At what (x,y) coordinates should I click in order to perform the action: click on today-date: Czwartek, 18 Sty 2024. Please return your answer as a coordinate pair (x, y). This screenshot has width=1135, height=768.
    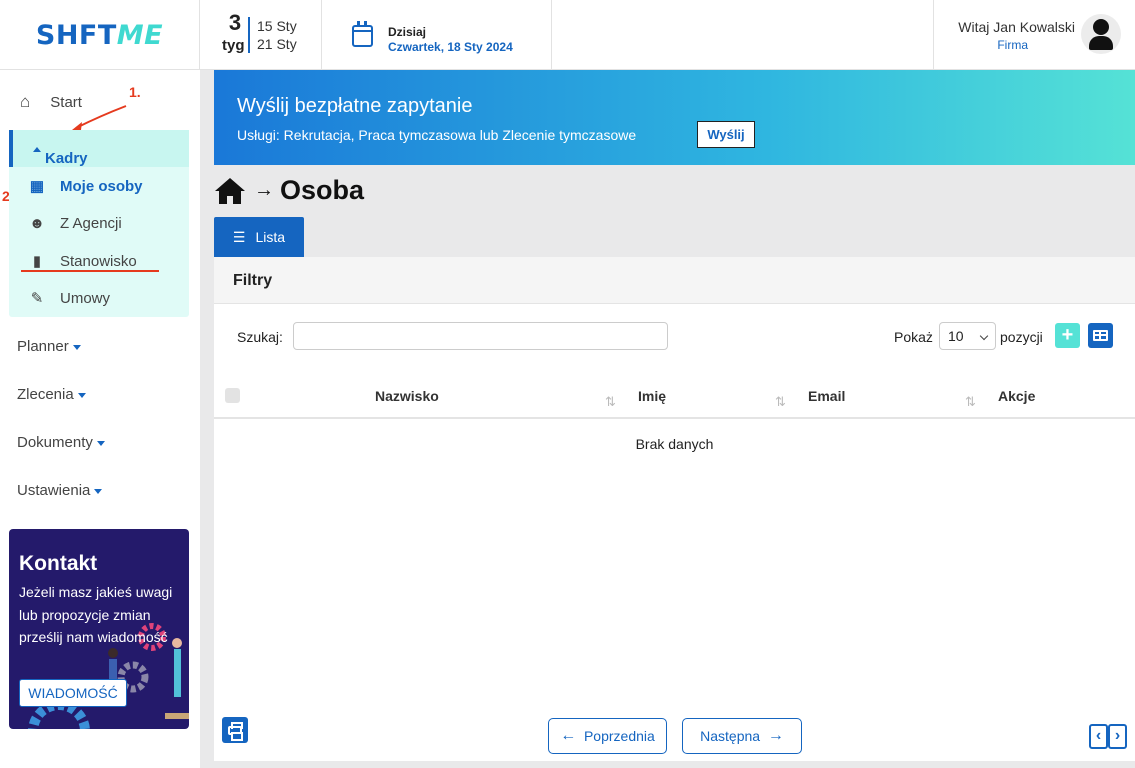
    Looking at the image, I should click on (450, 47).